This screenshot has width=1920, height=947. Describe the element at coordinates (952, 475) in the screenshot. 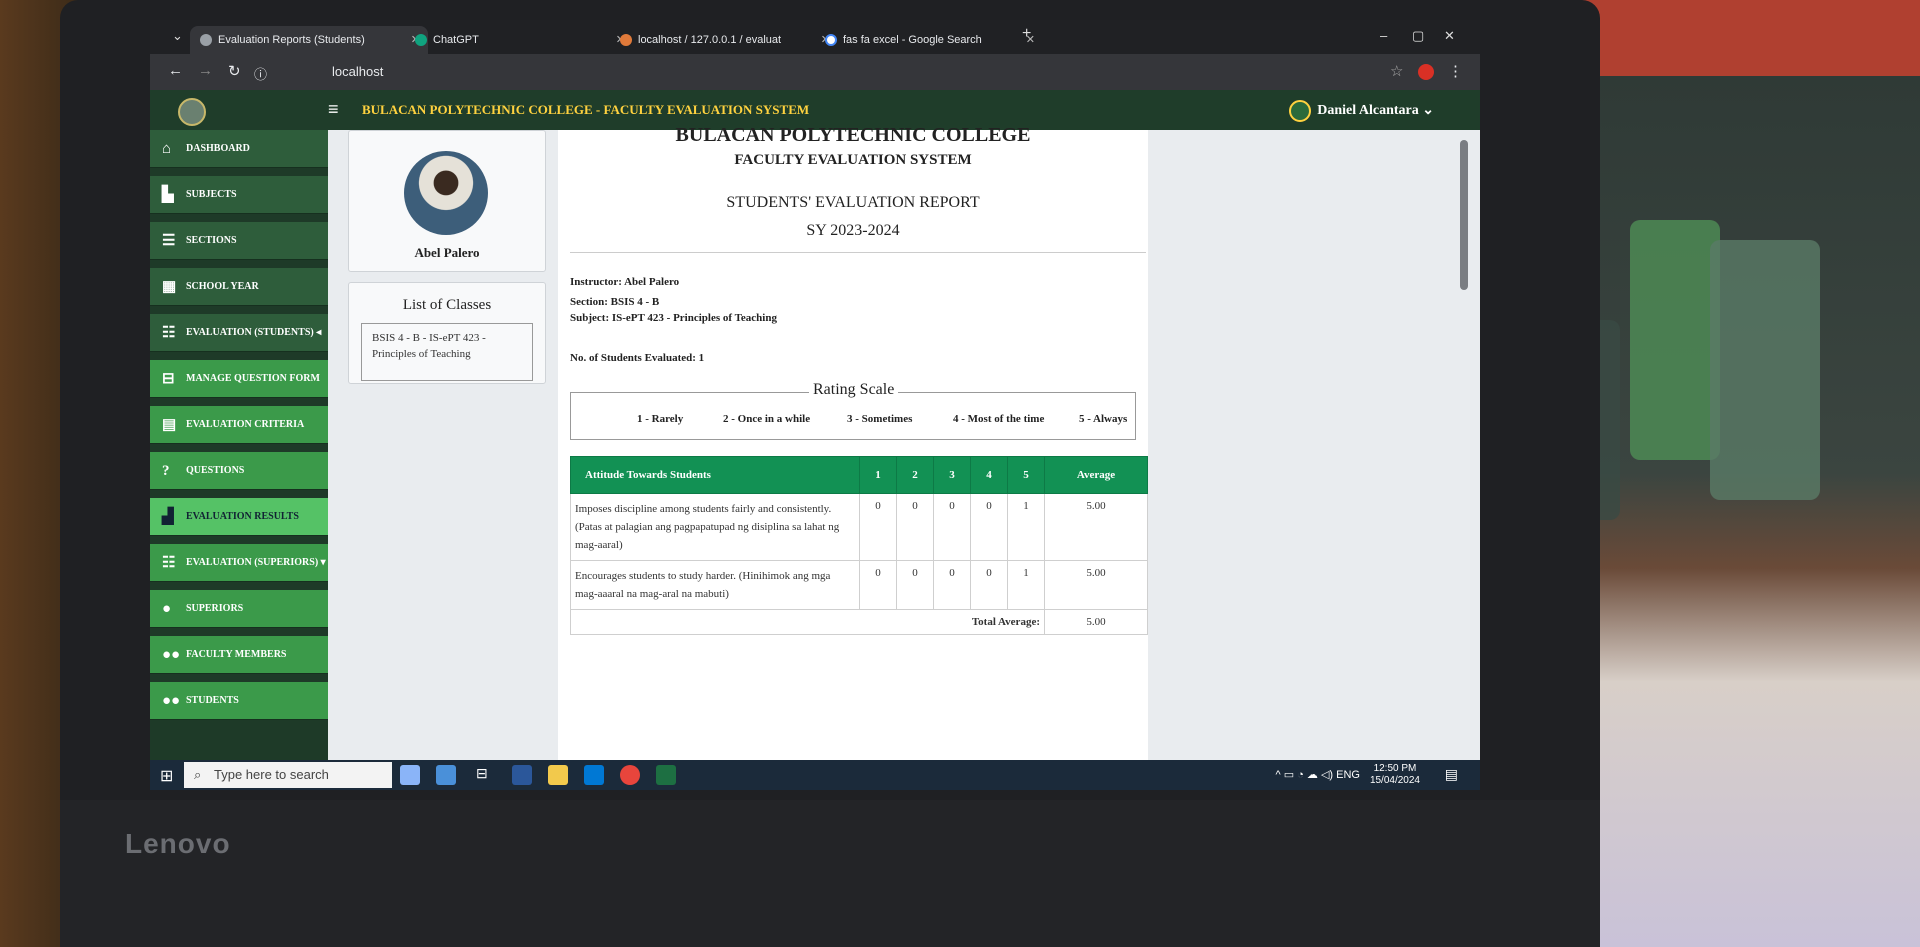

I see `col-header: 3` at that location.